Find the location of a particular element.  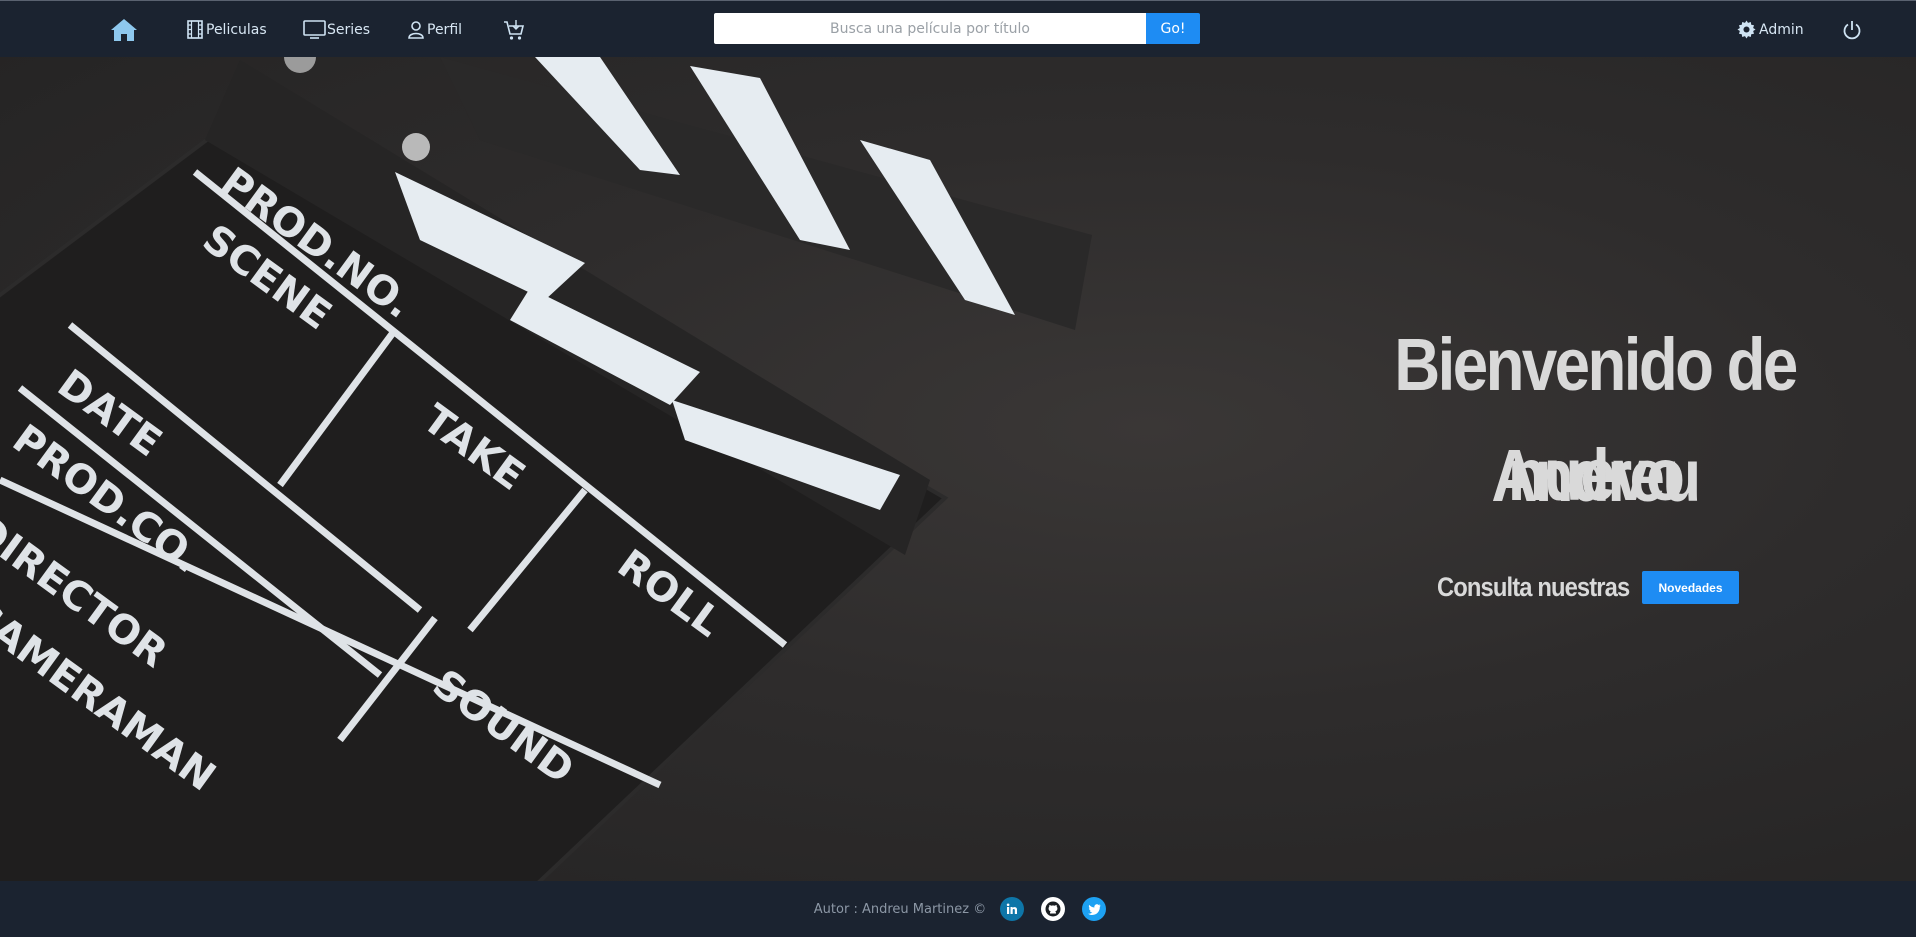

footer: Autor : Andreu Martinez © is located at coordinates (958, 909).